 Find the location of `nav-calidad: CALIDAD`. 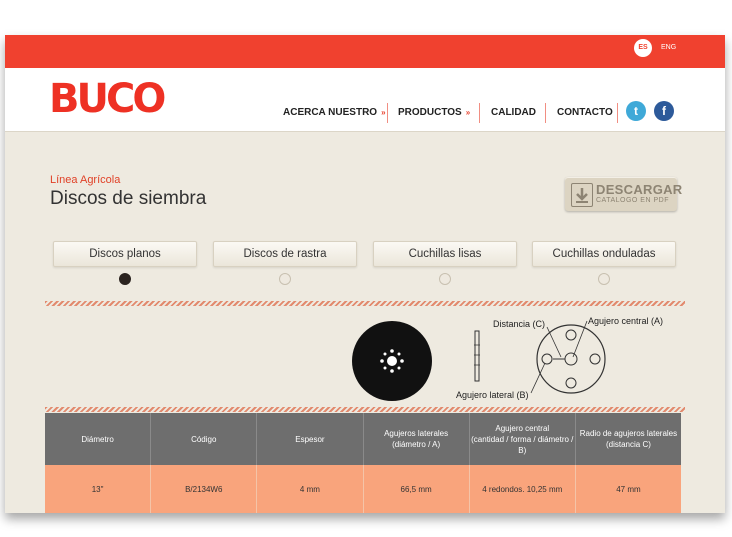

nav-calidad: CALIDAD is located at coordinates (513, 113).